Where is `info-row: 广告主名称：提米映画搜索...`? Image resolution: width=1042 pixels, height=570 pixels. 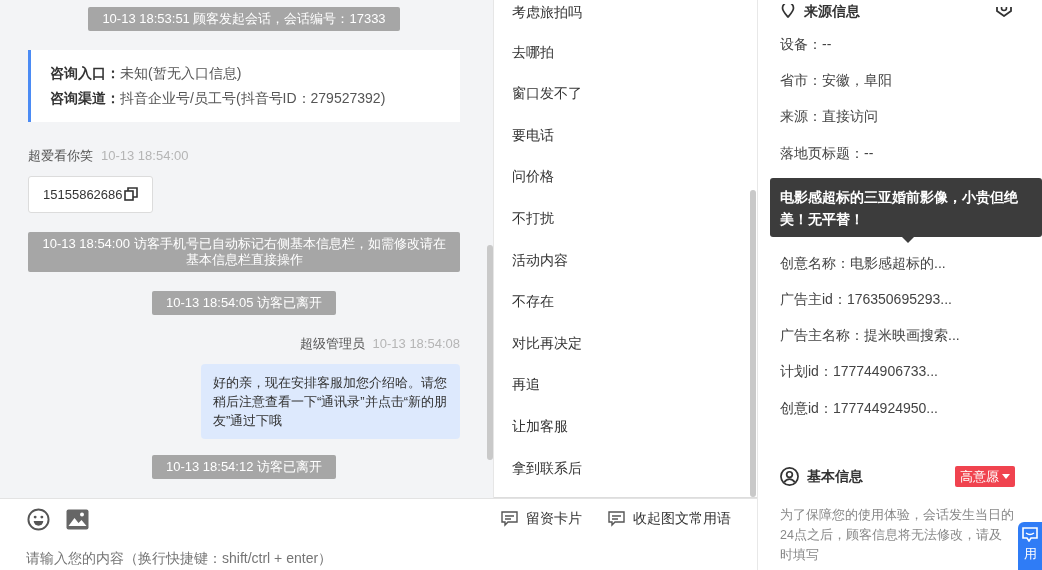
info-row: 广告主名称：提米映画搜索... is located at coordinates (870, 335).